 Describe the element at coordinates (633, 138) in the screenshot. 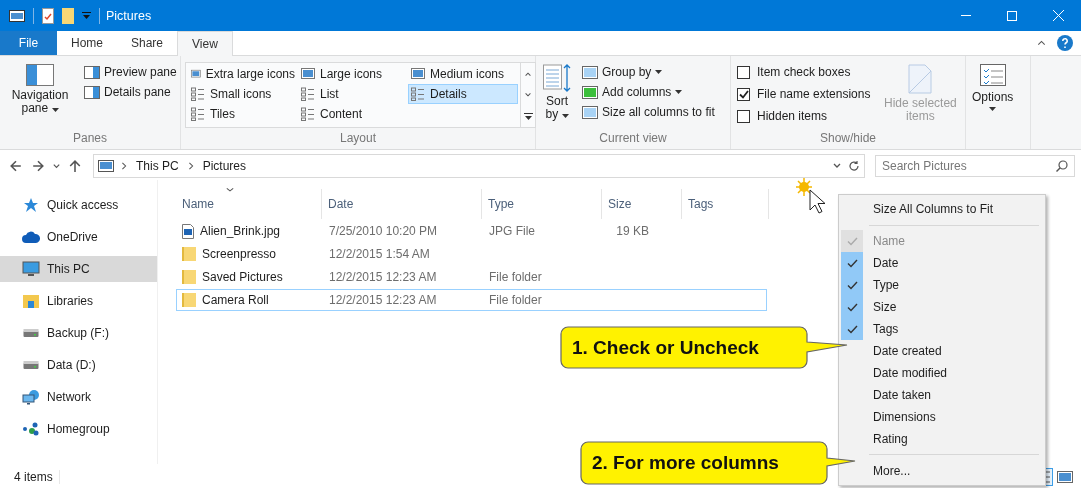

I see `group-label: Current view` at that location.